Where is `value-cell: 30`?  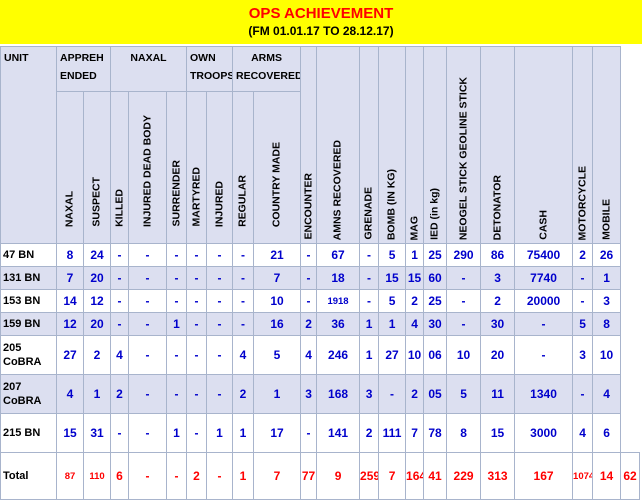
value-cell: 30 is located at coordinates (435, 324).